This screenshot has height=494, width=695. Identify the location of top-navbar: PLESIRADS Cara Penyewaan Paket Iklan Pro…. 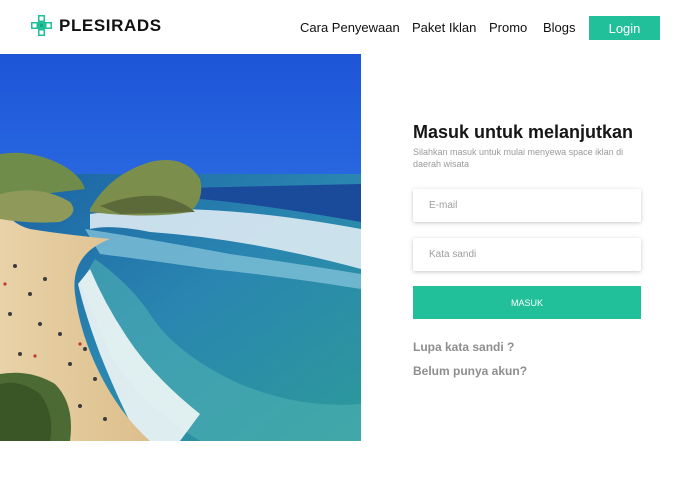
(347, 27).